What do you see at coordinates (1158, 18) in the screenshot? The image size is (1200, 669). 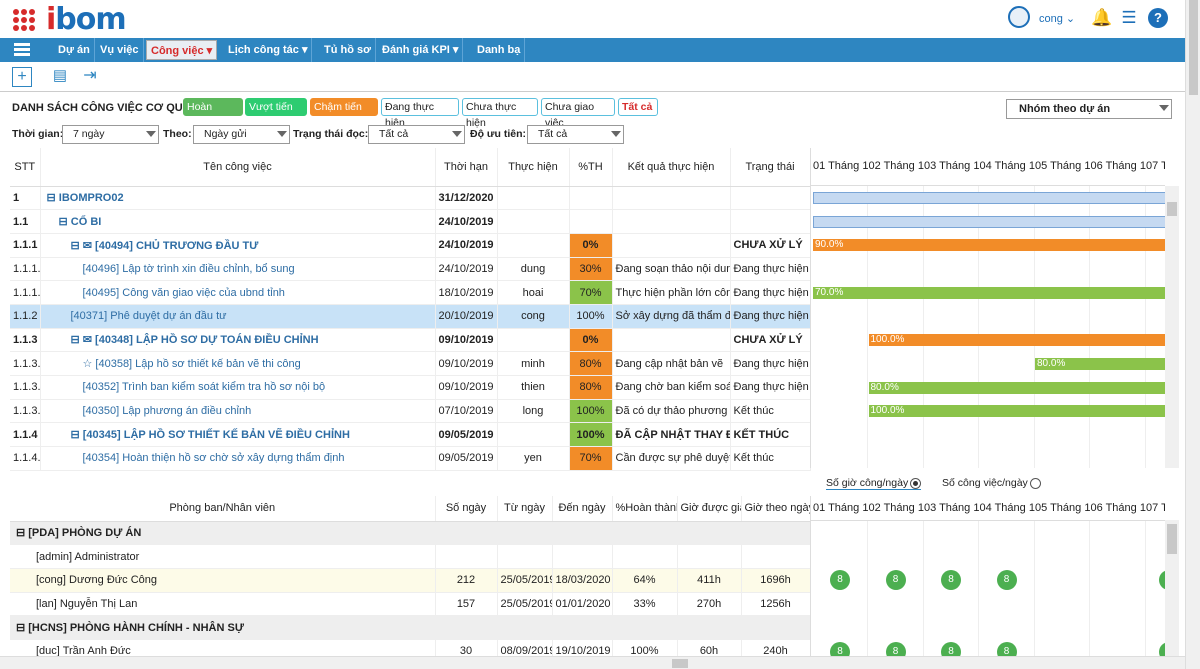 I see `help-icon: ?` at bounding box center [1158, 18].